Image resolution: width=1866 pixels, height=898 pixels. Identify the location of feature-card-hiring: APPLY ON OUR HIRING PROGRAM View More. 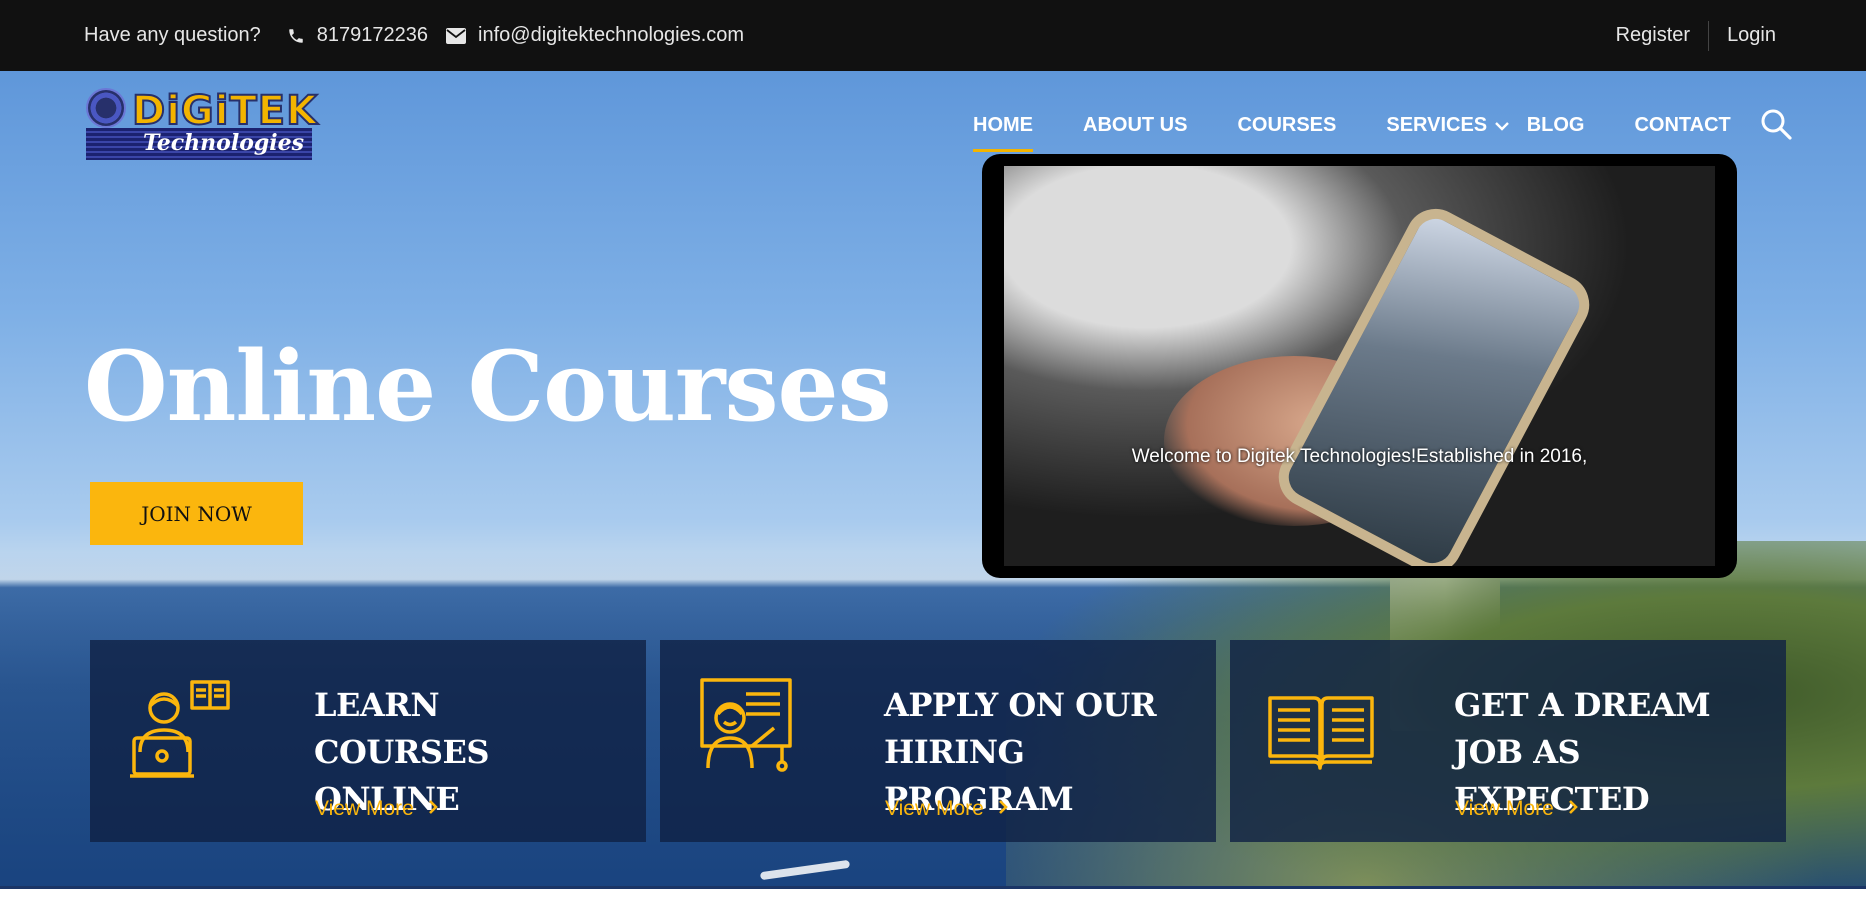
(938, 741).